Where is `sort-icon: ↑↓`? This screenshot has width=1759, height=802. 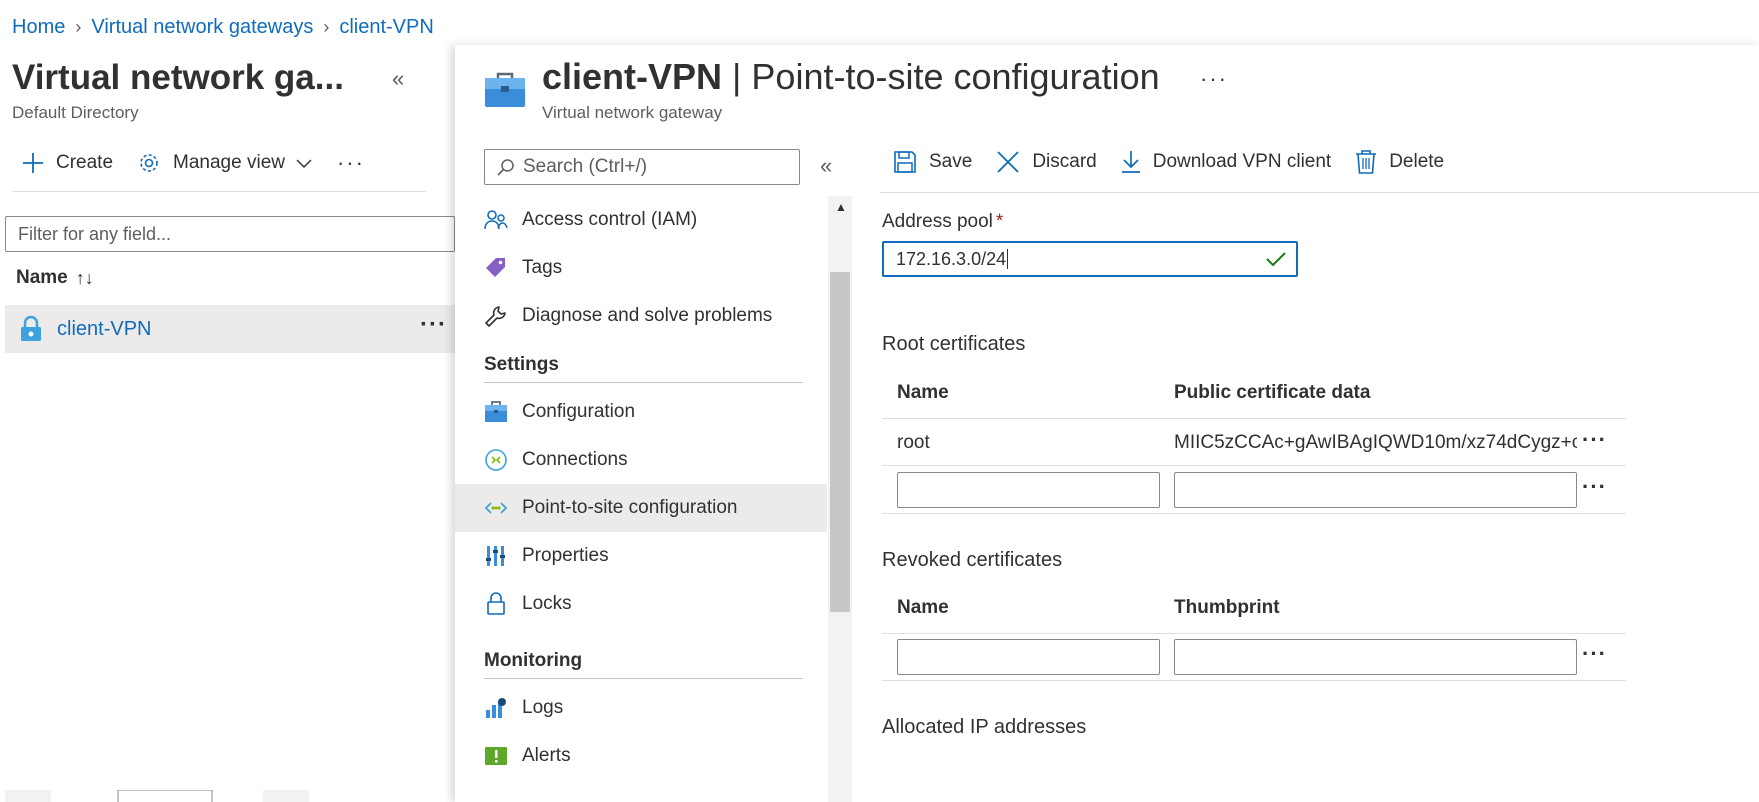
sort-icon: ↑↓ is located at coordinates (84, 277).